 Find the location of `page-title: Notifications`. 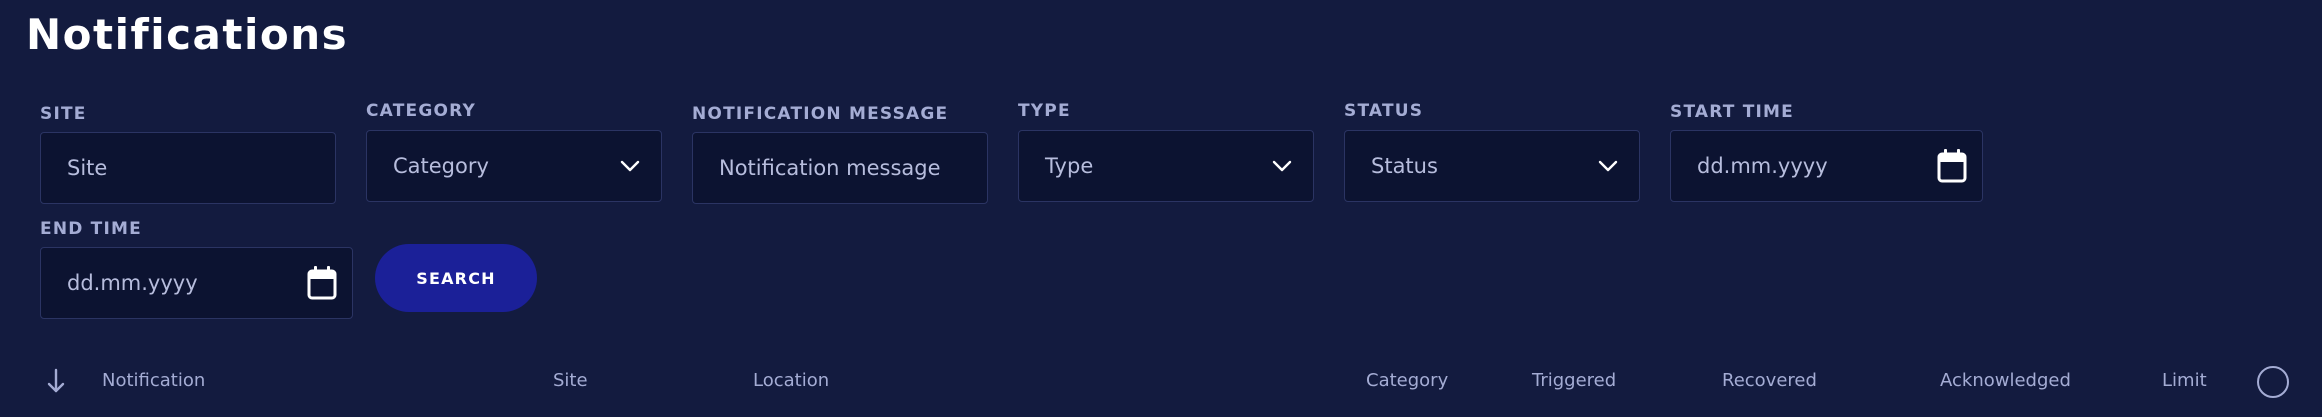

page-title: Notifications is located at coordinates (187, 34).